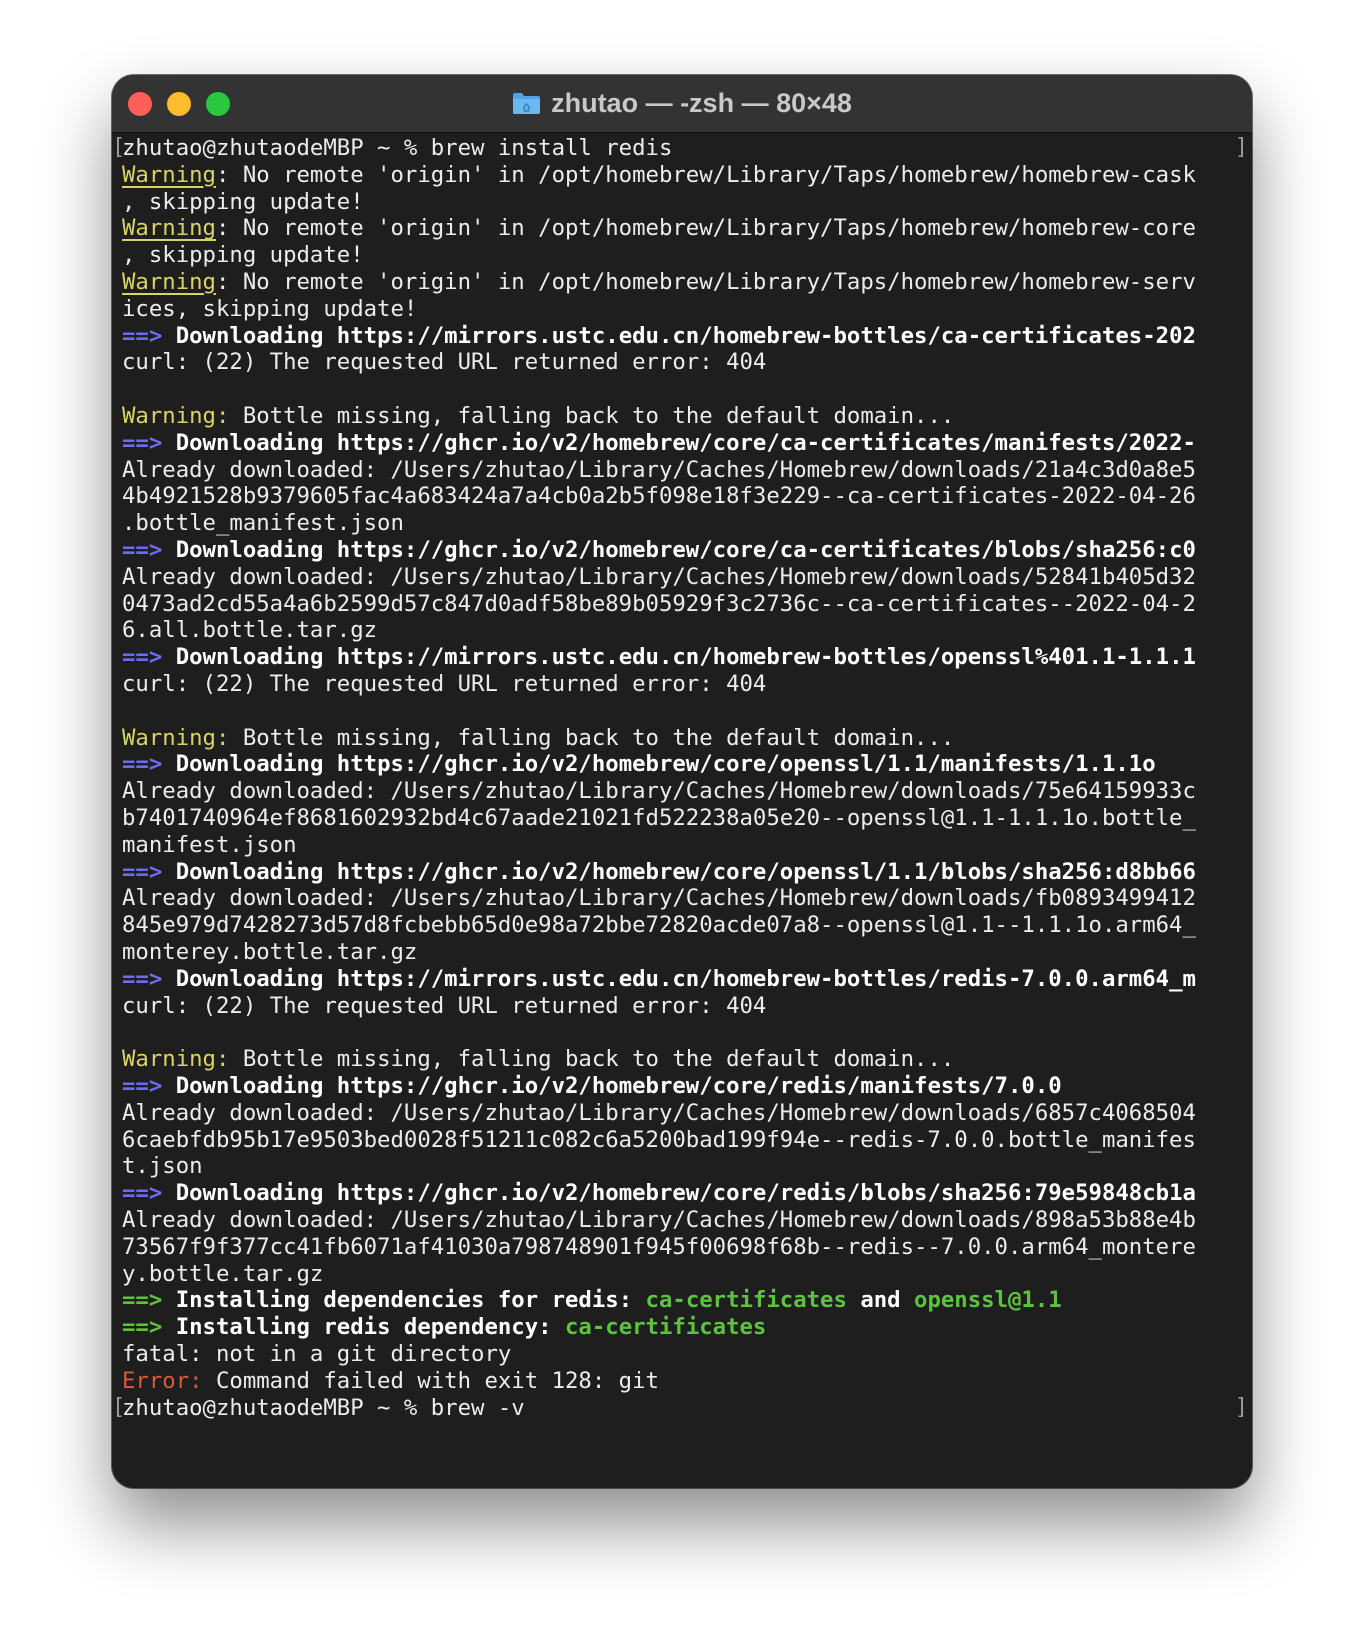 The image size is (1364, 1638). Describe the element at coordinates (988, 1300) in the screenshot. I see `line-segment: openssl@1.1` at that location.